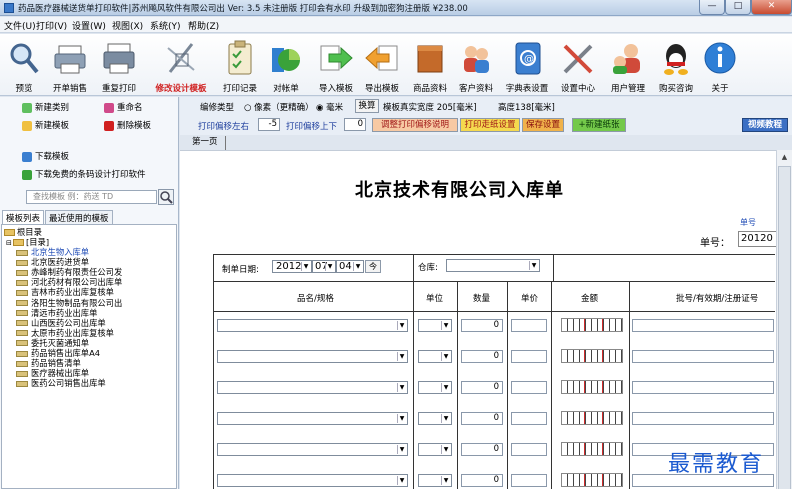  I want to click on about-button: 关于, so click(720, 65).